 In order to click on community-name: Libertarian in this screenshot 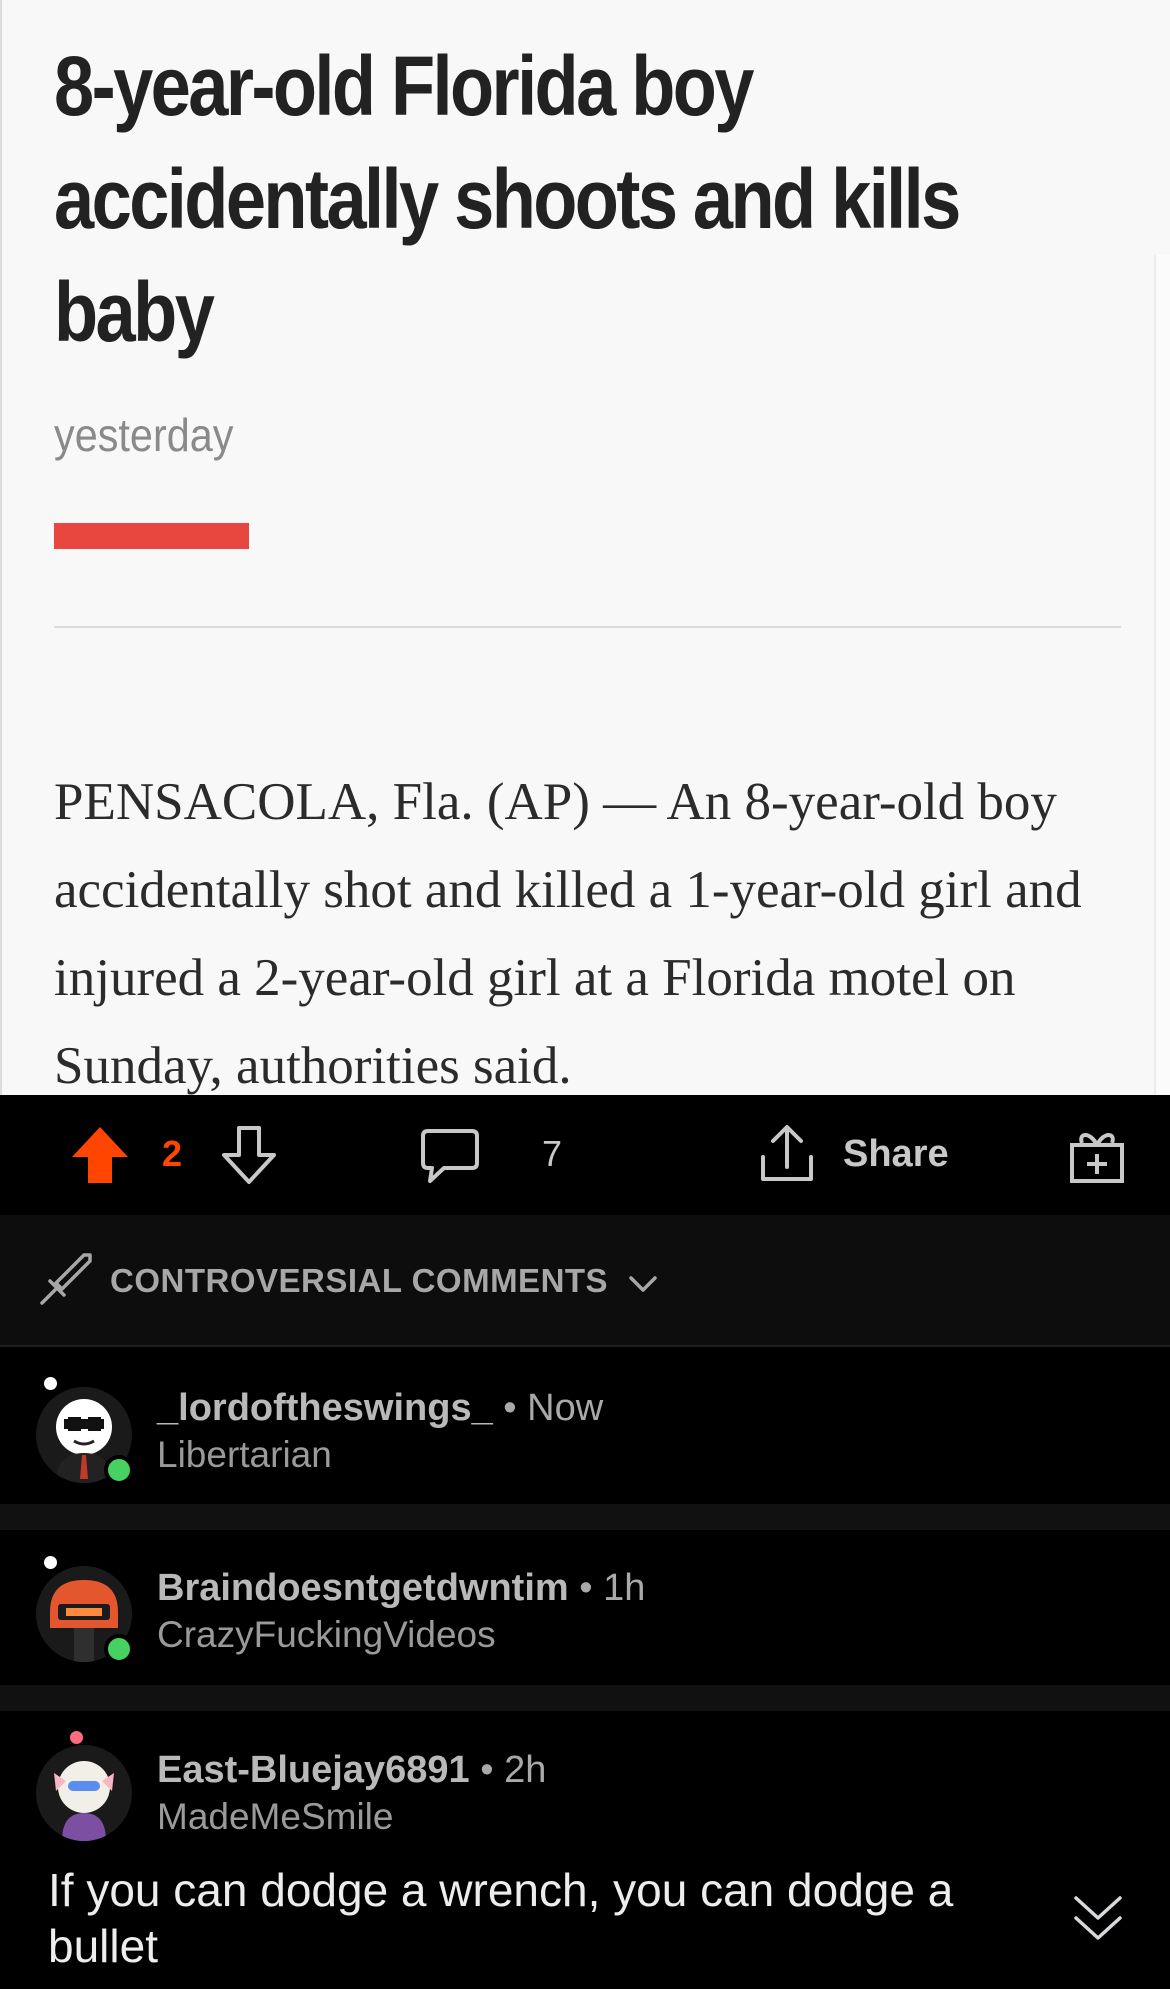, I will do `click(244, 1455)`.